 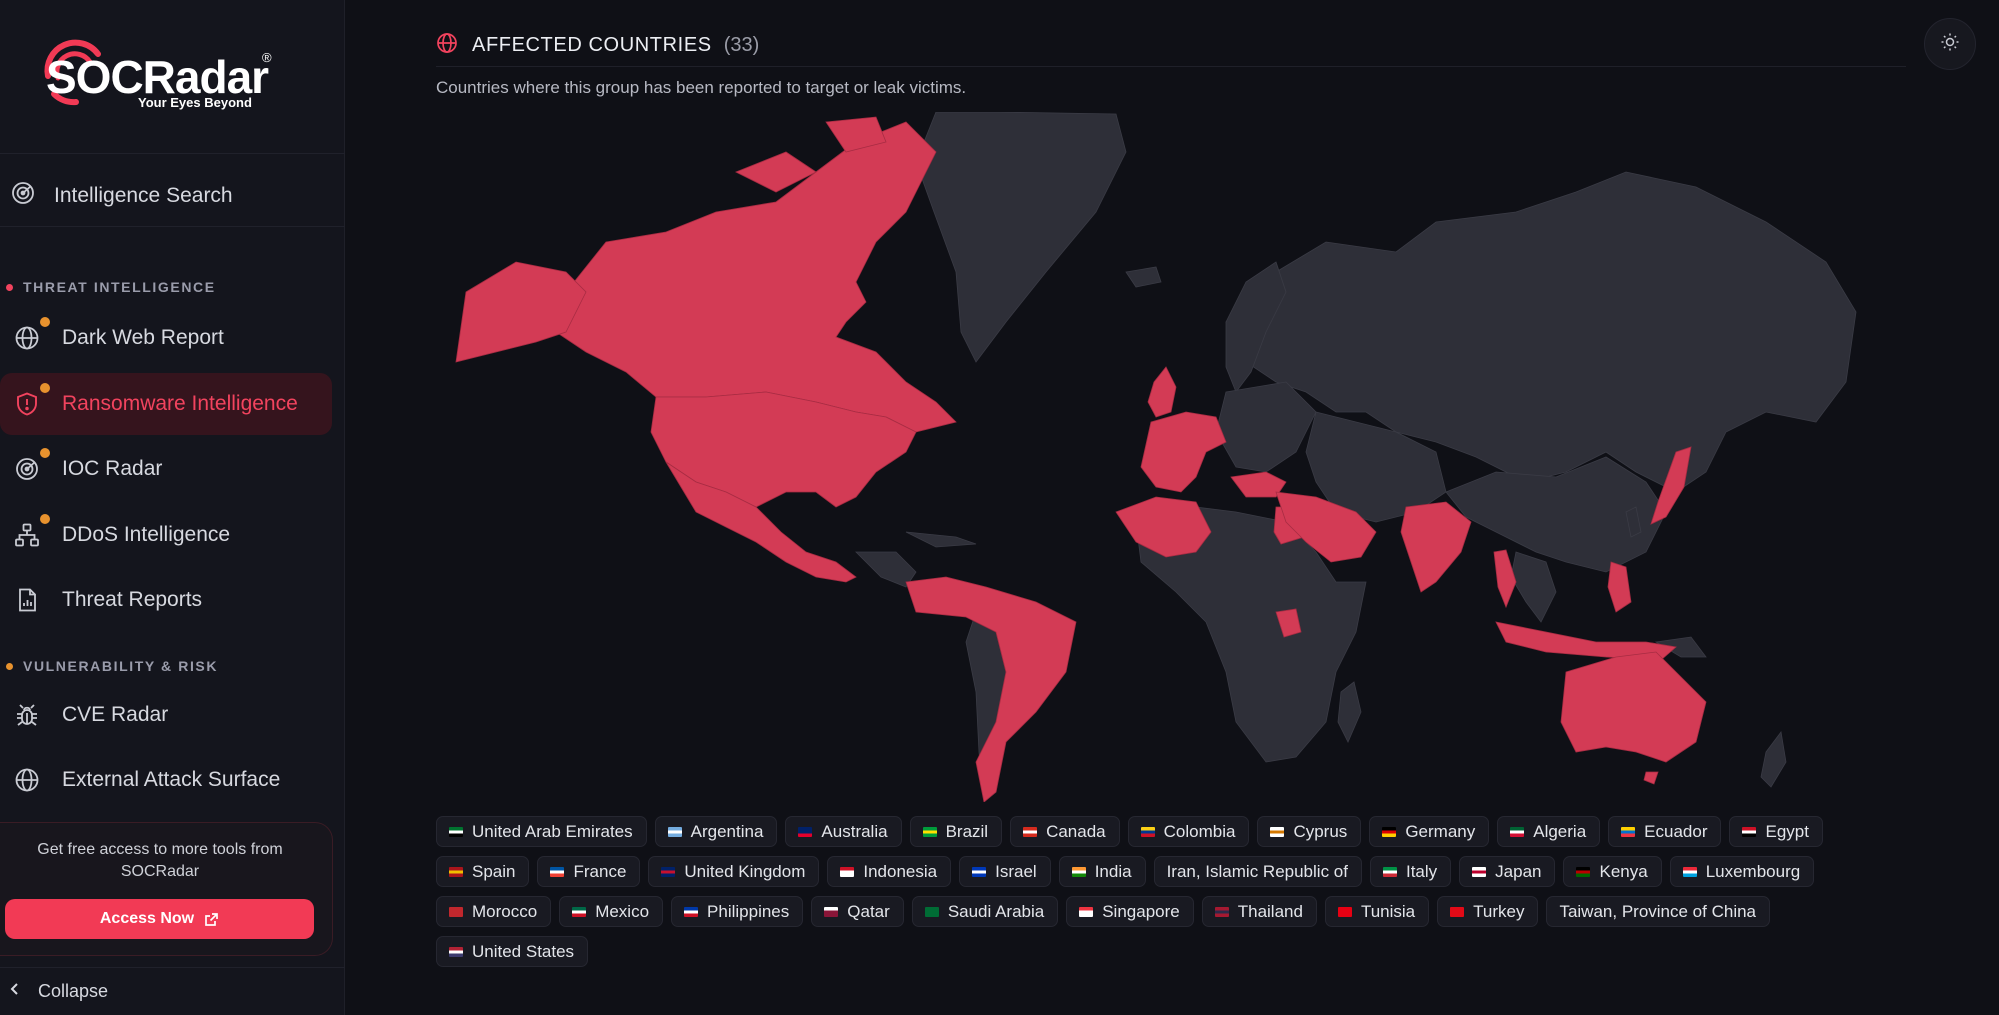 I want to click on globe-icon, so click(x=447, y=45).